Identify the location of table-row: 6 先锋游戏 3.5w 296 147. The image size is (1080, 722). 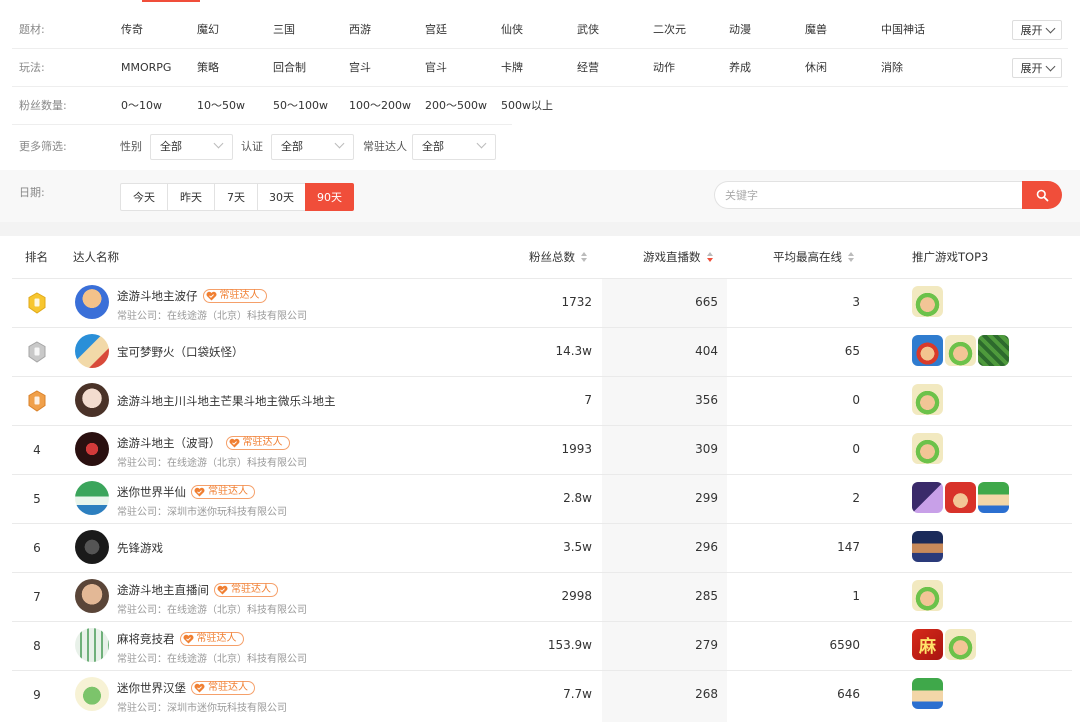
(540, 547).